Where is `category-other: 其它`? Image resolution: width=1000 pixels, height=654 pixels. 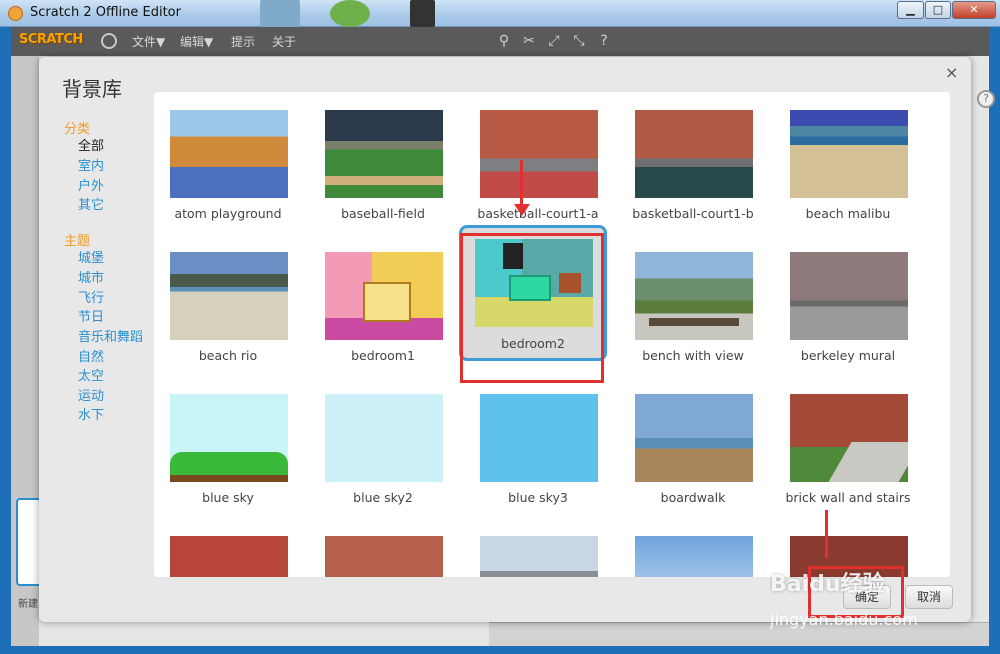 category-other: 其它 is located at coordinates (91, 206).